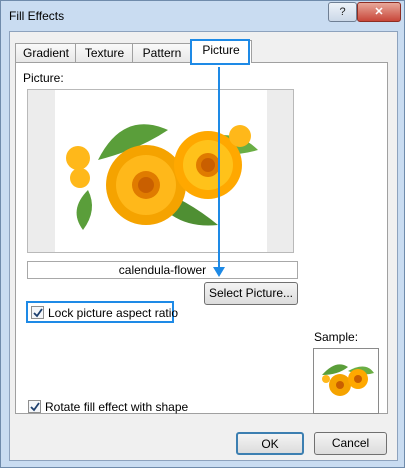 The height and width of the screenshot is (469, 405). I want to click on ok-button: OK, so click(270, 443).